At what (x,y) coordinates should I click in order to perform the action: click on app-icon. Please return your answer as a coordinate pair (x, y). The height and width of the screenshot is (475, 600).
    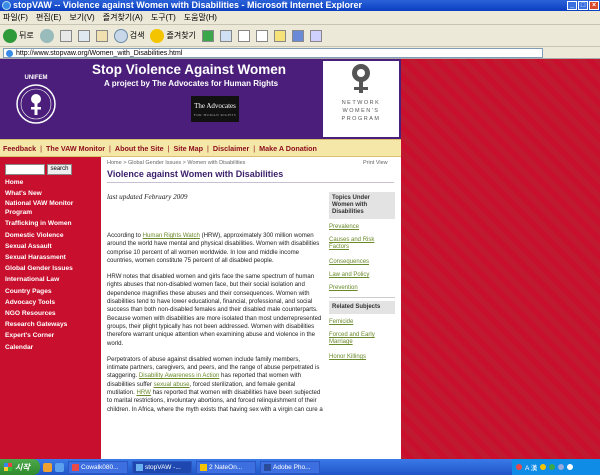
    Looking at the image, I should click on (75, 467).